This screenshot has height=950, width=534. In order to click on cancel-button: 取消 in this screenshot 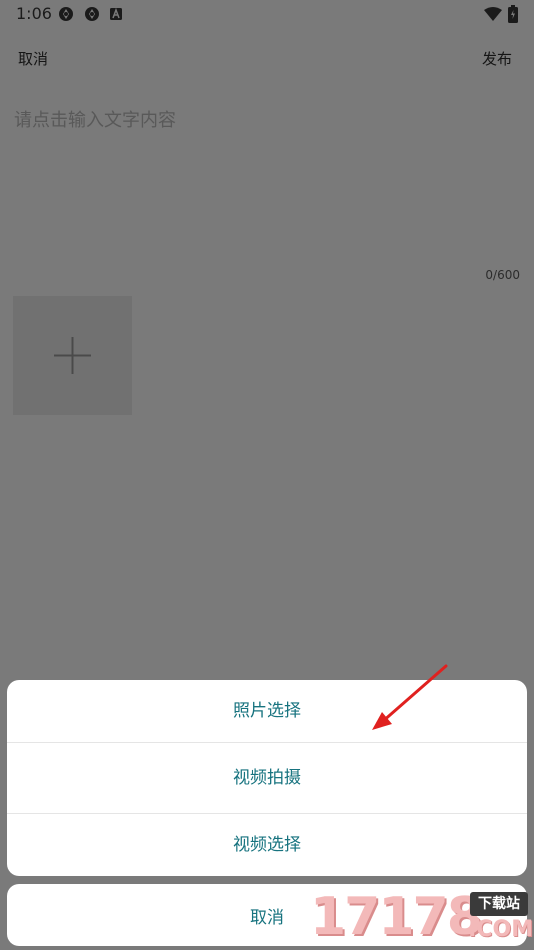, I will do `click(33, 58)`.